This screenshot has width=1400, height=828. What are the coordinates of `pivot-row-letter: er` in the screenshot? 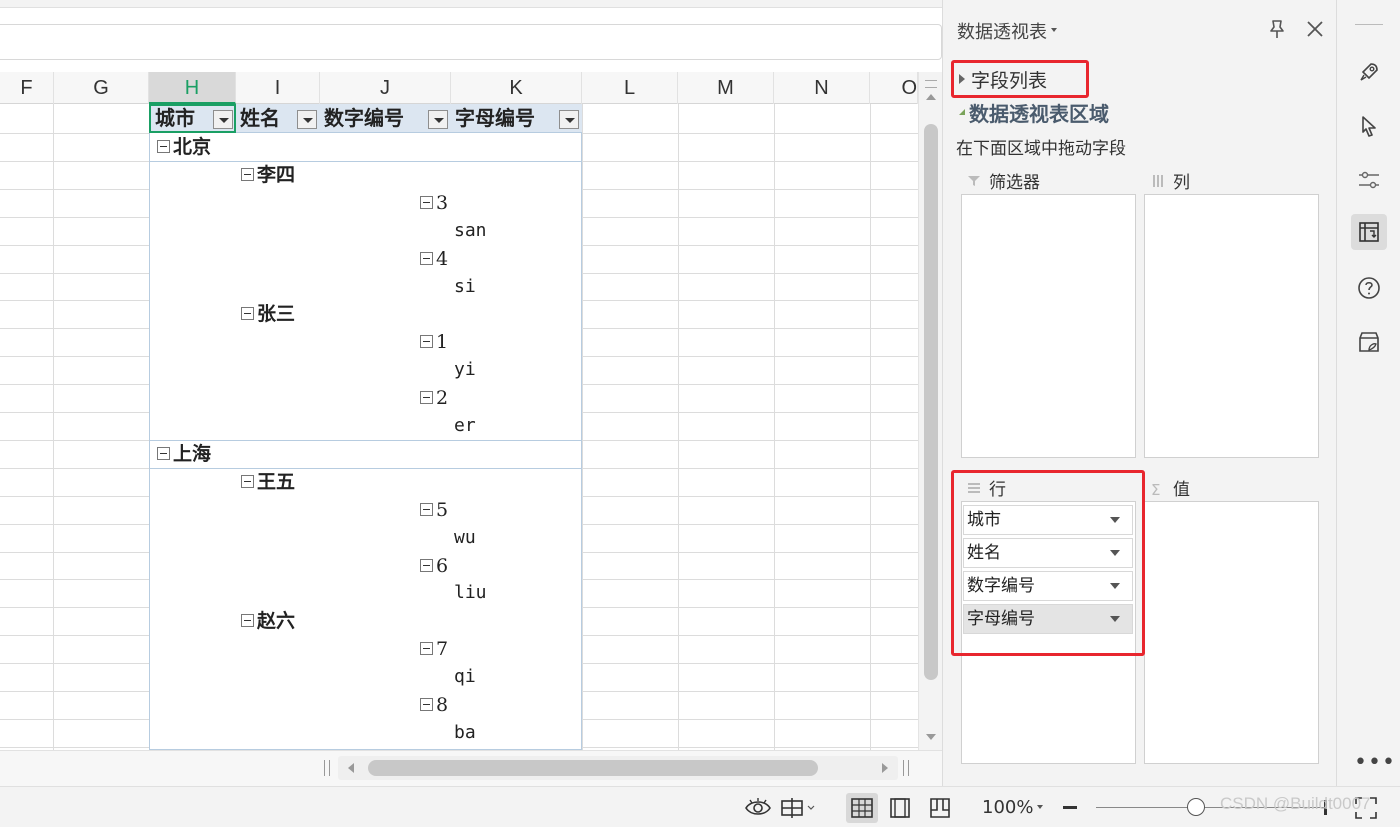 It's located at (465, 426).